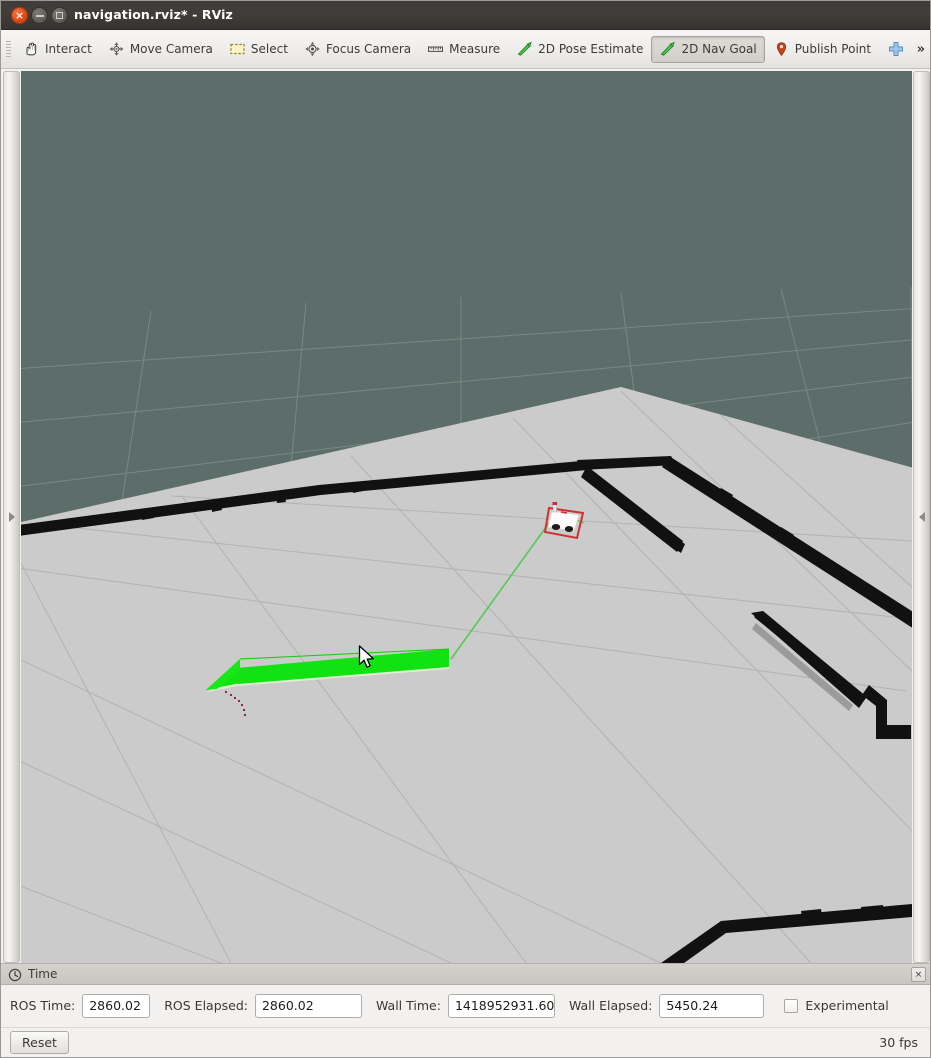 The image size is (931, 1058). I want to click on chevron-left-icon, so click(921, 517).